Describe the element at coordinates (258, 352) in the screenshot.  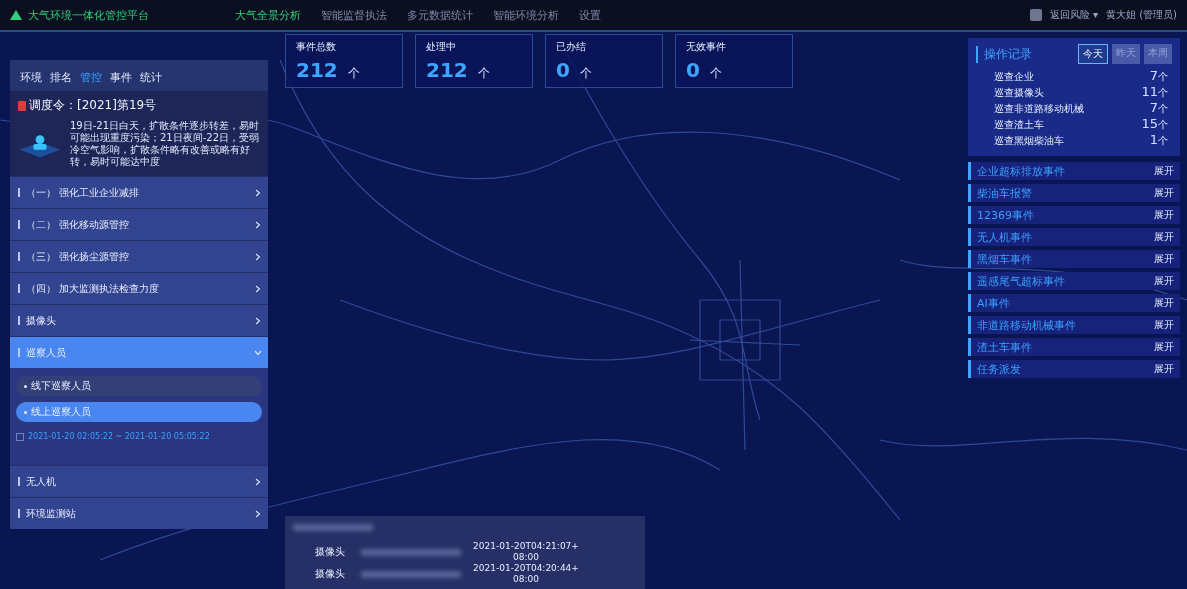
I see `chevron-down-icon` at that location.